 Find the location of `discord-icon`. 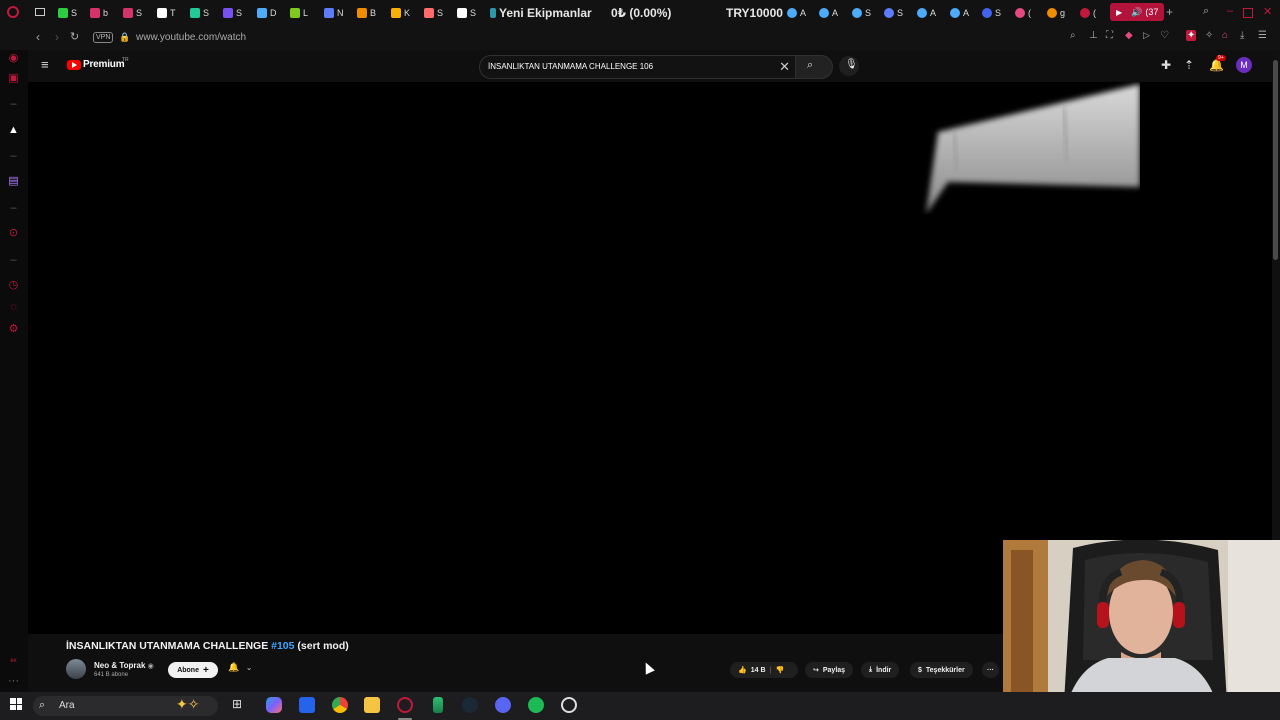

discord-icon is located at coordinates (503, 705).